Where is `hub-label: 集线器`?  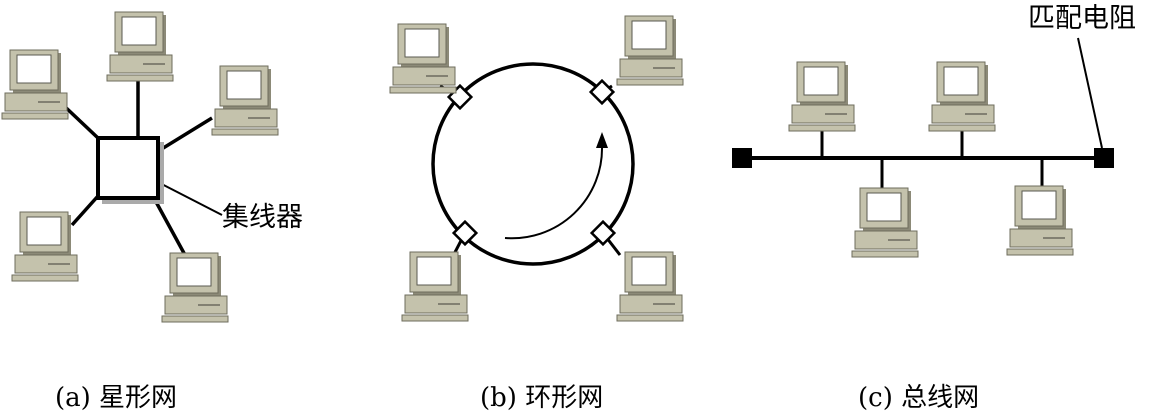 hub-label: 集线器 is located at coordinates (262, 217).